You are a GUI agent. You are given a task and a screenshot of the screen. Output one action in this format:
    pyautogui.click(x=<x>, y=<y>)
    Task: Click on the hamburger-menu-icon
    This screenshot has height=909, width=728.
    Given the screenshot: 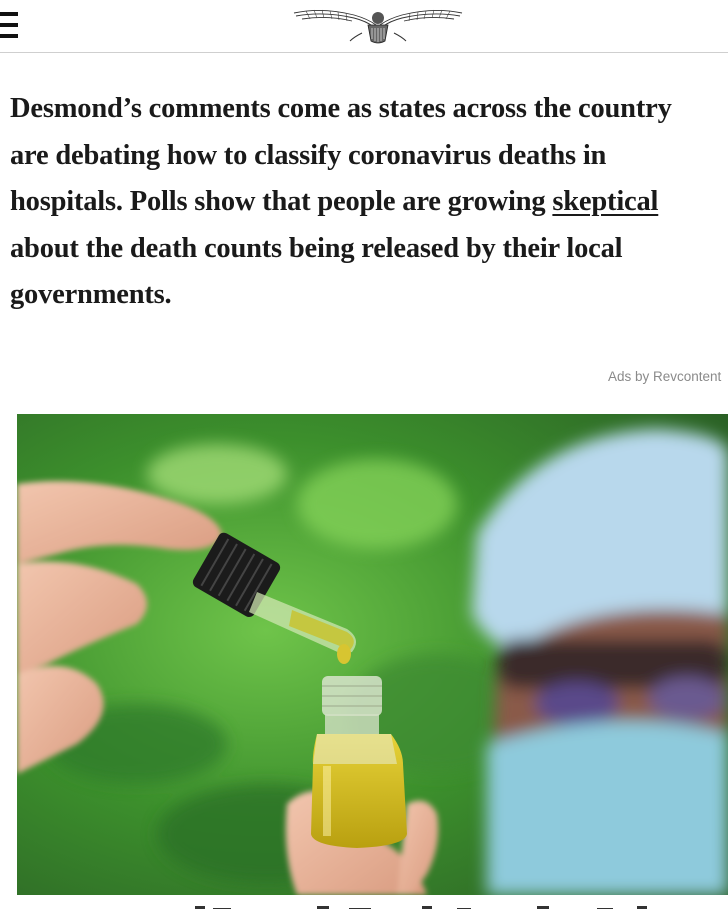 What is the action you would take?
    pyautogui.click(x=9, y=25)
    